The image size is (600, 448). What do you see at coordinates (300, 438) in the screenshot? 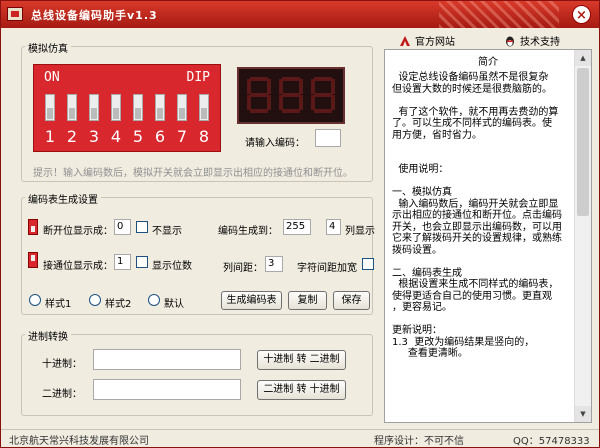
I see `status-bar: 北京航天常兴科技发展有限公司 程序设计：不可不信 QQ：57478333` at bounding box center [300, 438].